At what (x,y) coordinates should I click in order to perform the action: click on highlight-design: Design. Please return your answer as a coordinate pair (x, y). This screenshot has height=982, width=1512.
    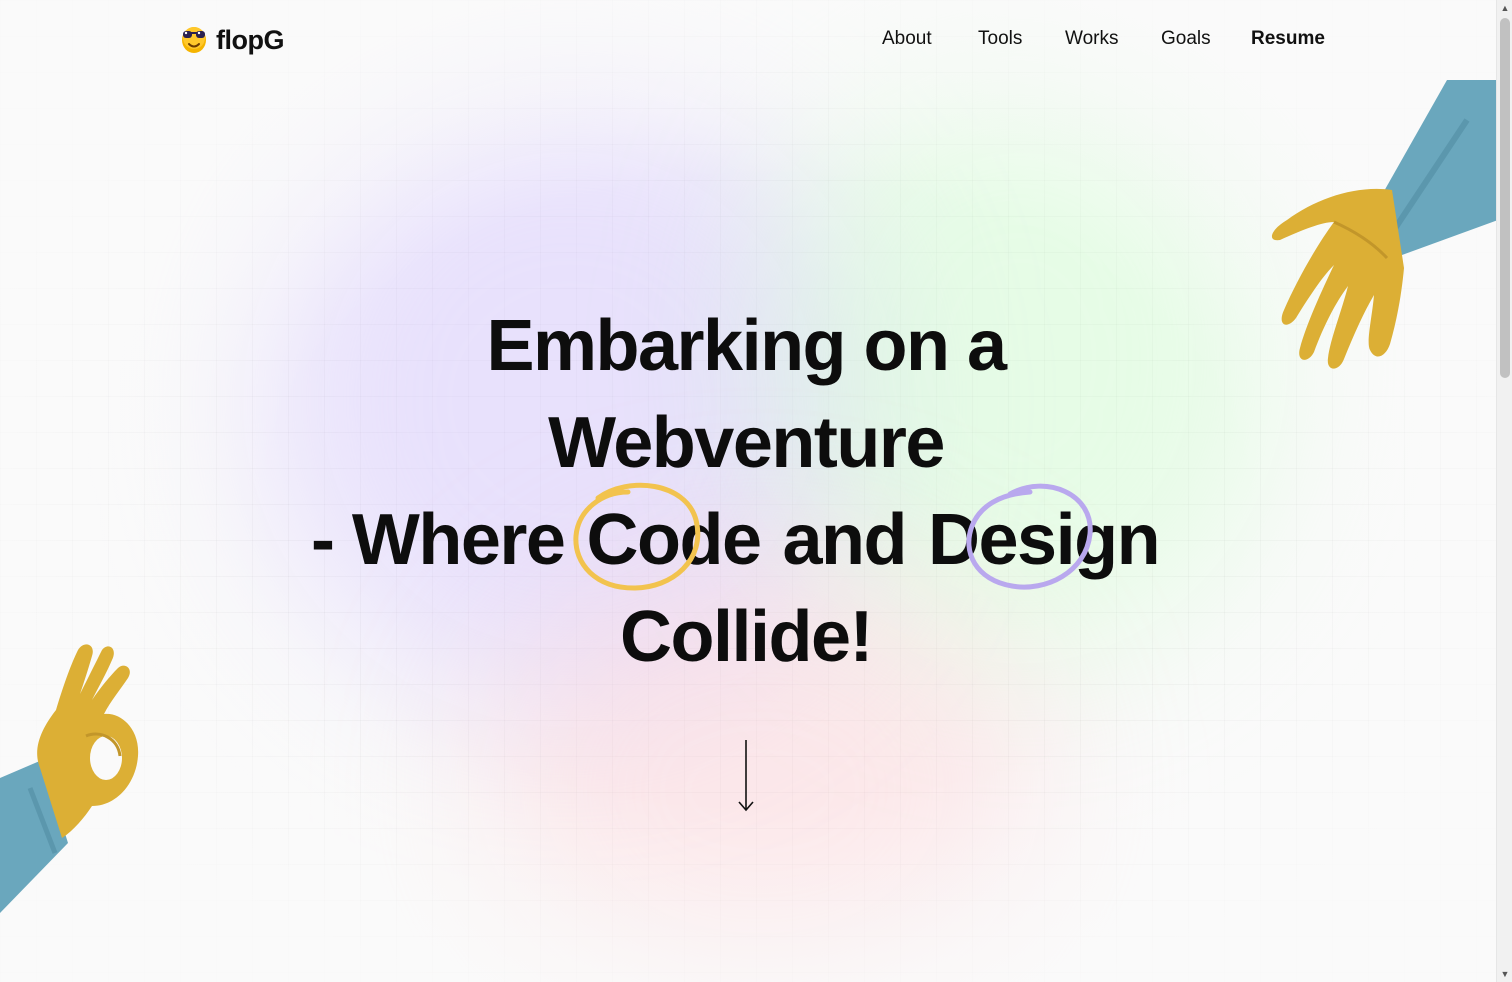
    Looking at the image, I should click on (1043, 536).